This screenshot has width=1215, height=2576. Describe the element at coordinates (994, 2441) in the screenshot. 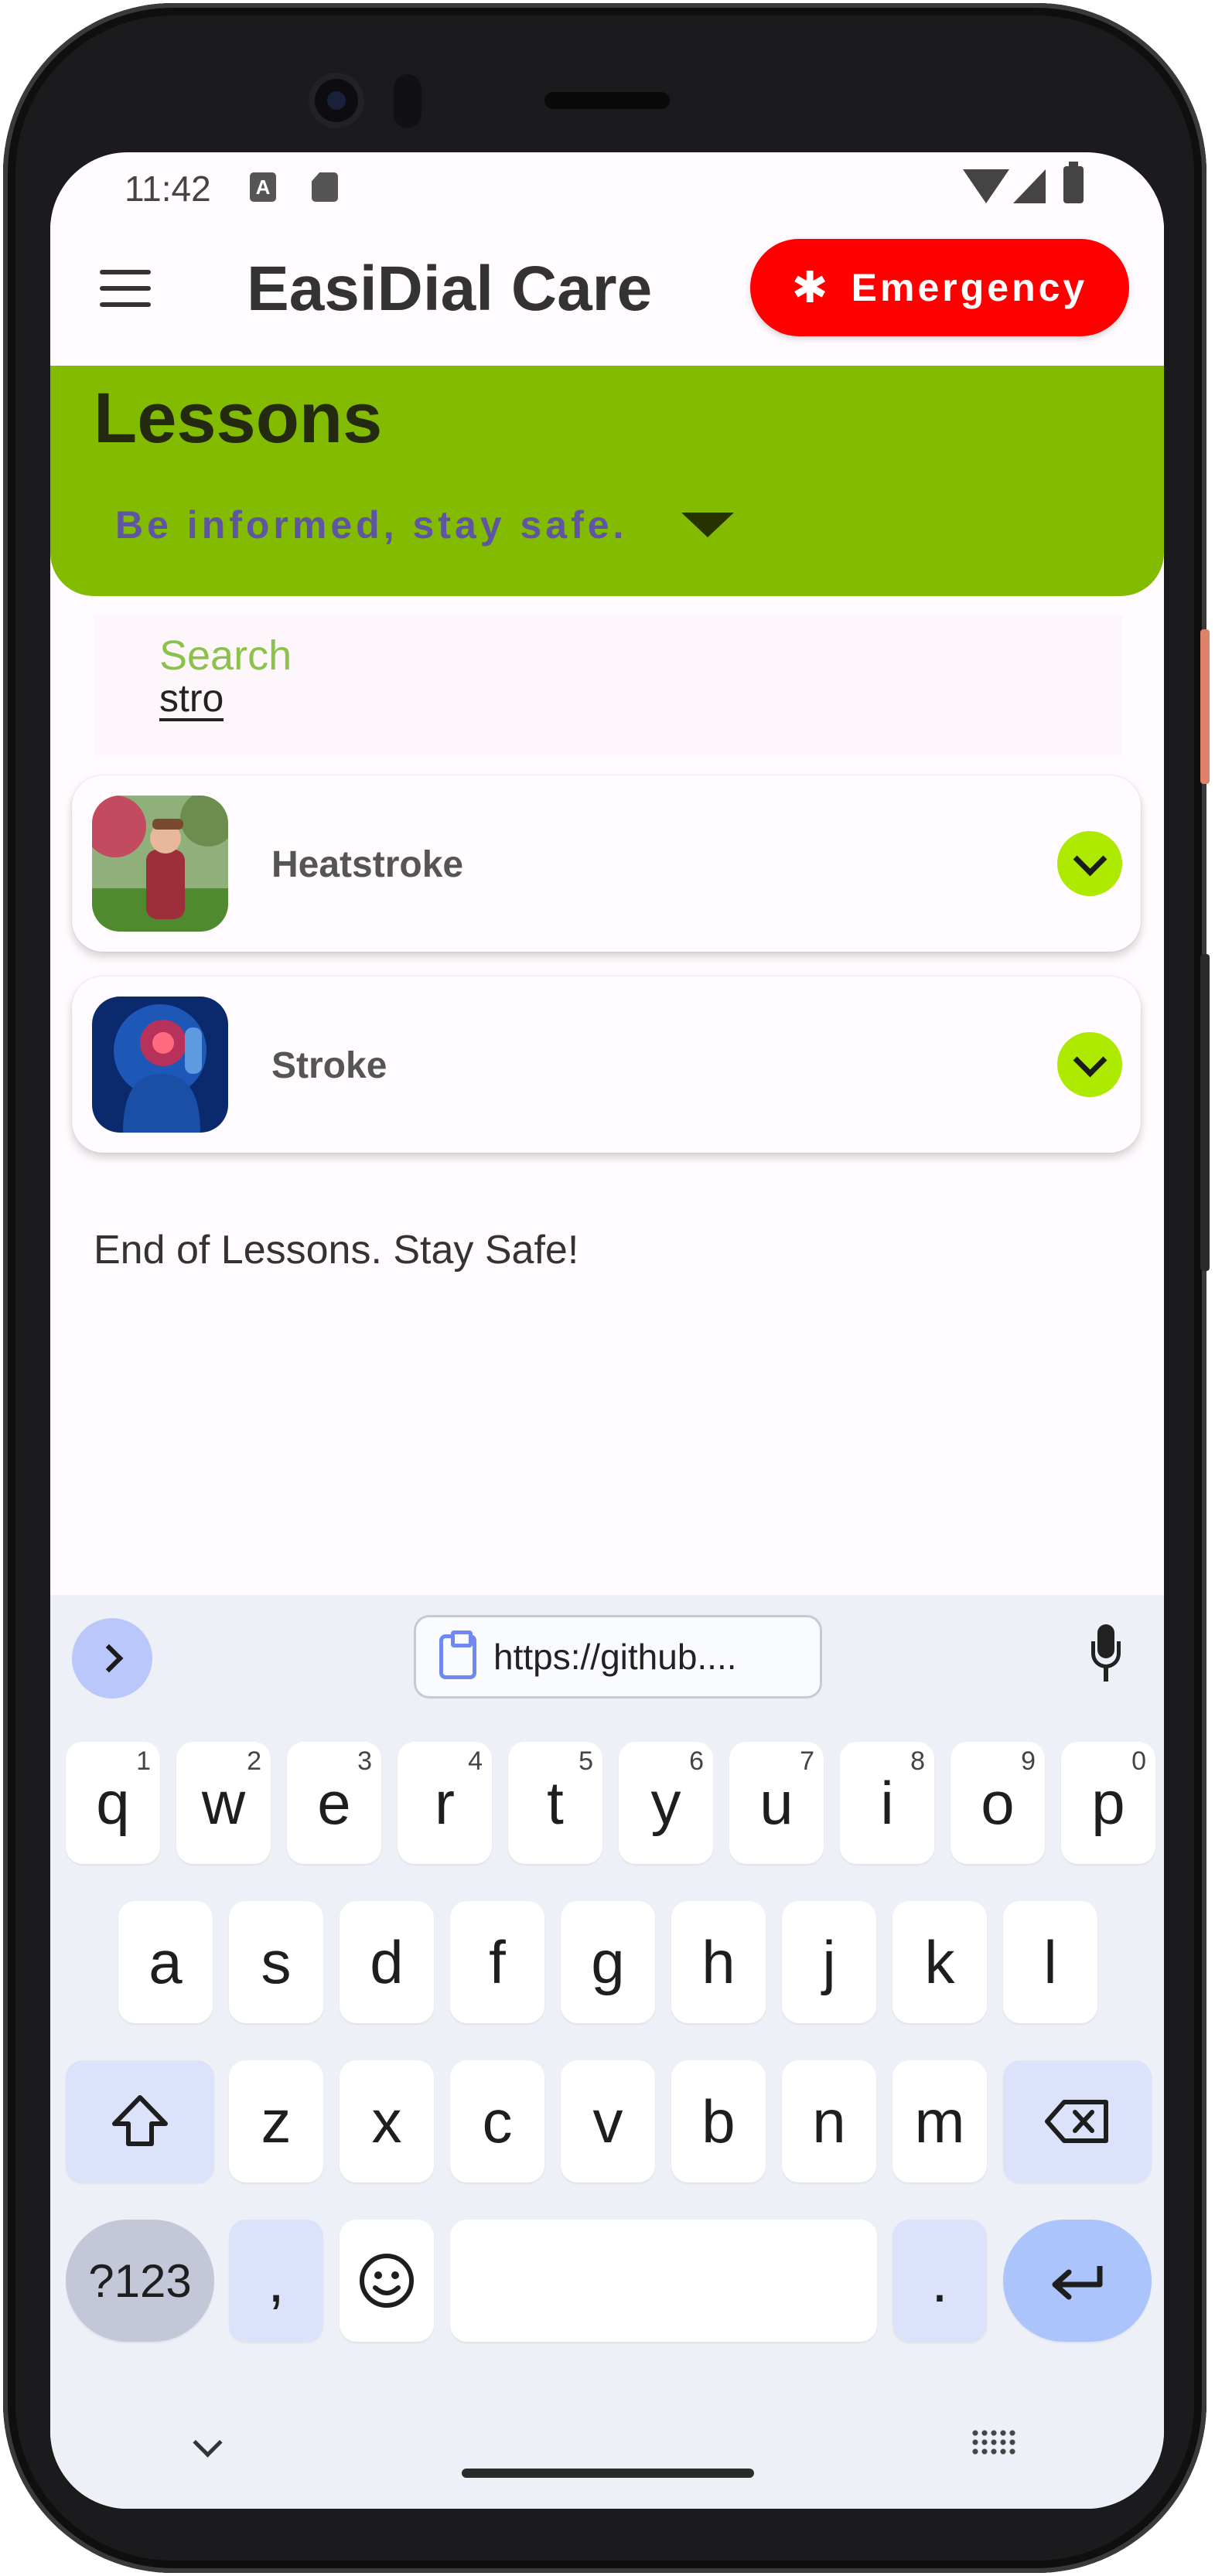

I see `keyboard-switcher-icon` at that location.